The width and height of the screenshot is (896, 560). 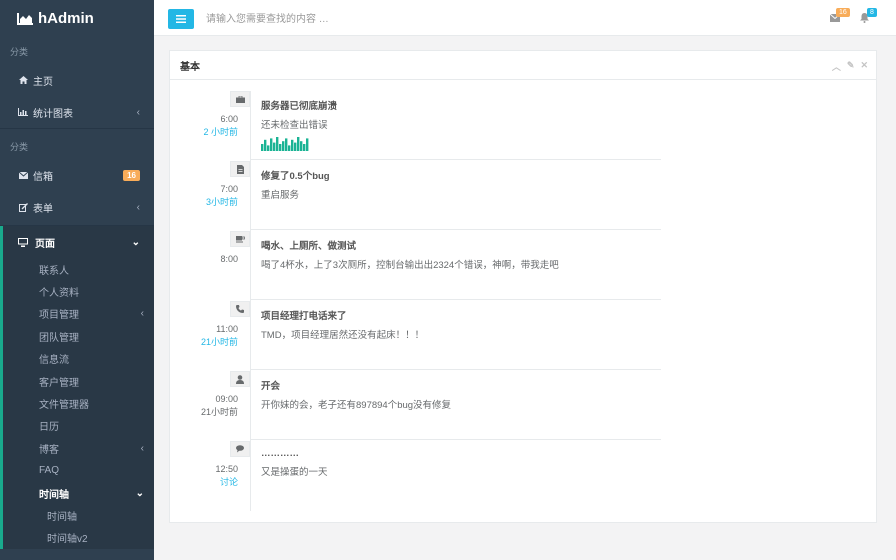 What do you see at coordinates (294, 125) in the screenshot?
I see `event-text: 还未检查出错误` at bounding box center [294, 125].